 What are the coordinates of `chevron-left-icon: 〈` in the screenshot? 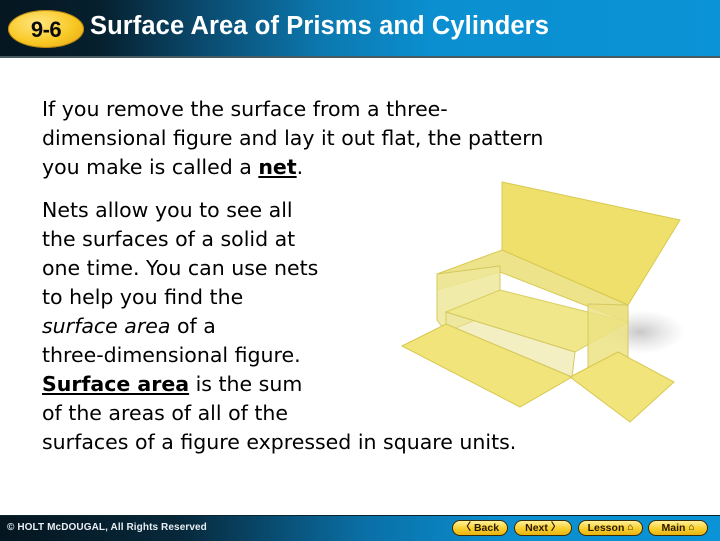 It's located at (465, 527).